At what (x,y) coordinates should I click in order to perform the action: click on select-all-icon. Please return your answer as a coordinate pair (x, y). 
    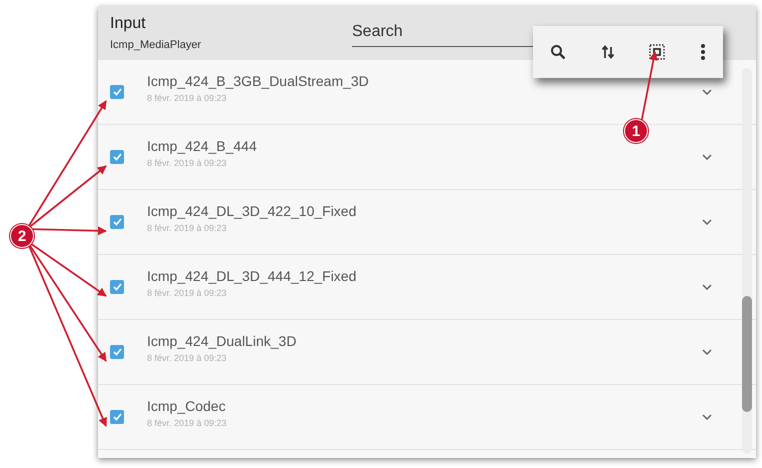
    Looking at the image, I should click on (657, 52).